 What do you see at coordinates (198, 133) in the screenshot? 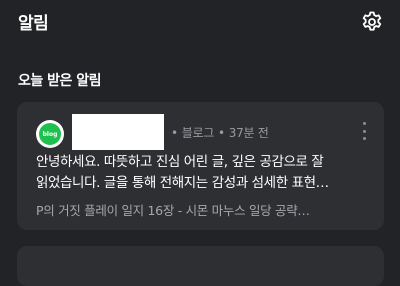
I see `notification-source: 블로그` at bounding box center [198, 133].